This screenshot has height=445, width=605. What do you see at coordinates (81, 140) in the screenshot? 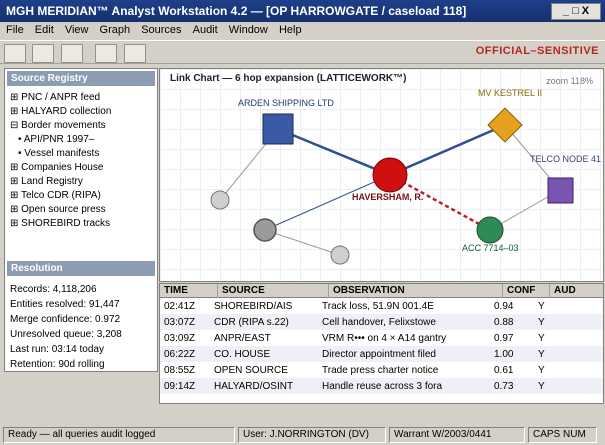
I see `tree-item-api-pnr: • API/PNR 1997–` at bounding box center [81, 140].